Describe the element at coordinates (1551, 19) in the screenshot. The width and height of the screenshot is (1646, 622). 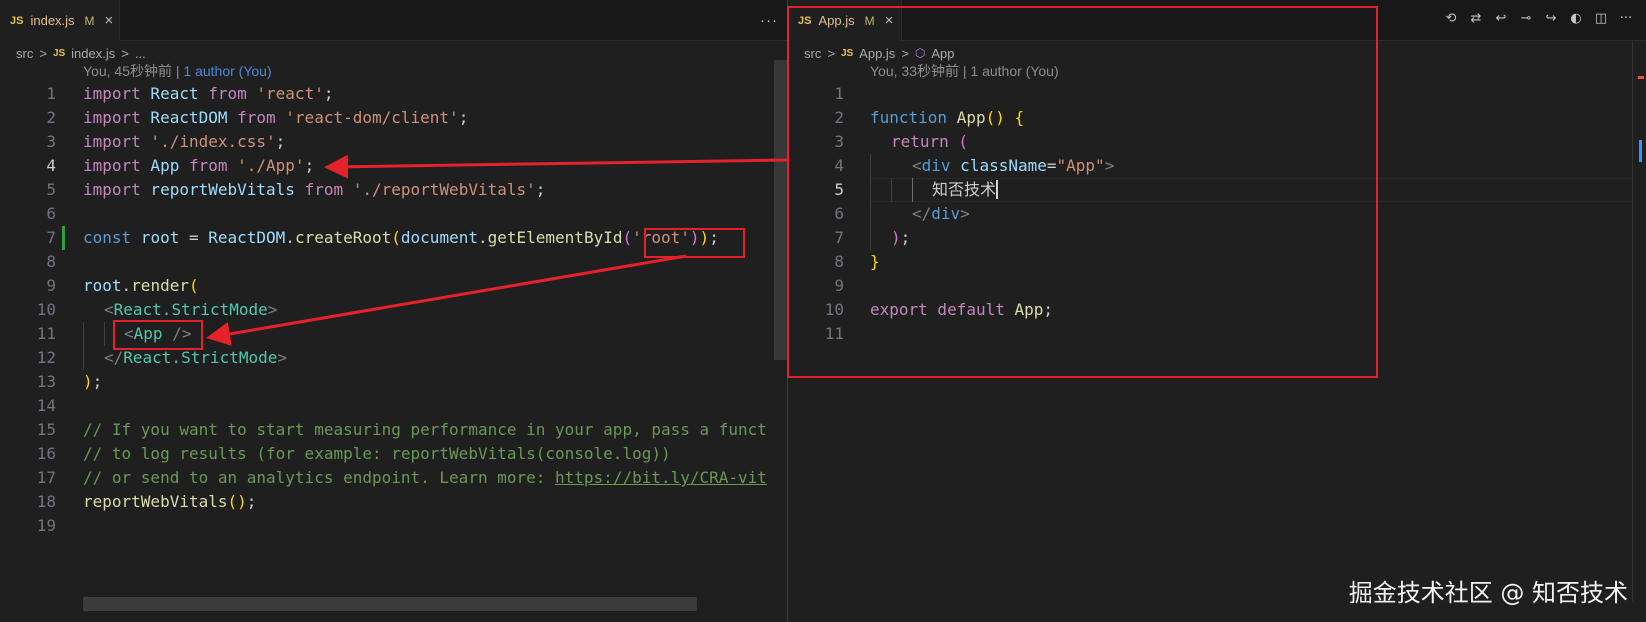
I see `go-forward-icon: ↪` at that location.